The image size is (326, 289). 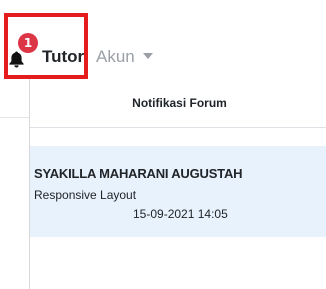 I want to click on bell-icon, so click(x=16, y=59).